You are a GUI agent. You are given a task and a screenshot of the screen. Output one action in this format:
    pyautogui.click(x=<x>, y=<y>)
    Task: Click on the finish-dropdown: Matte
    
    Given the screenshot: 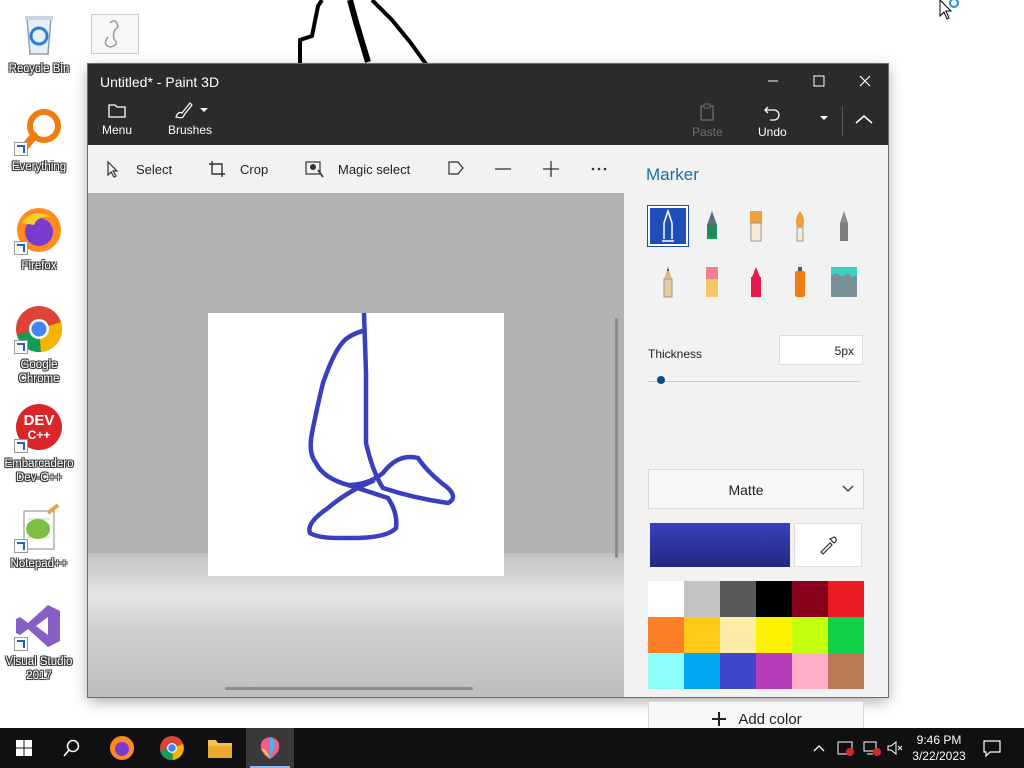 What is the action you would take?
    pyautogui.click(x=756, y=489)
    